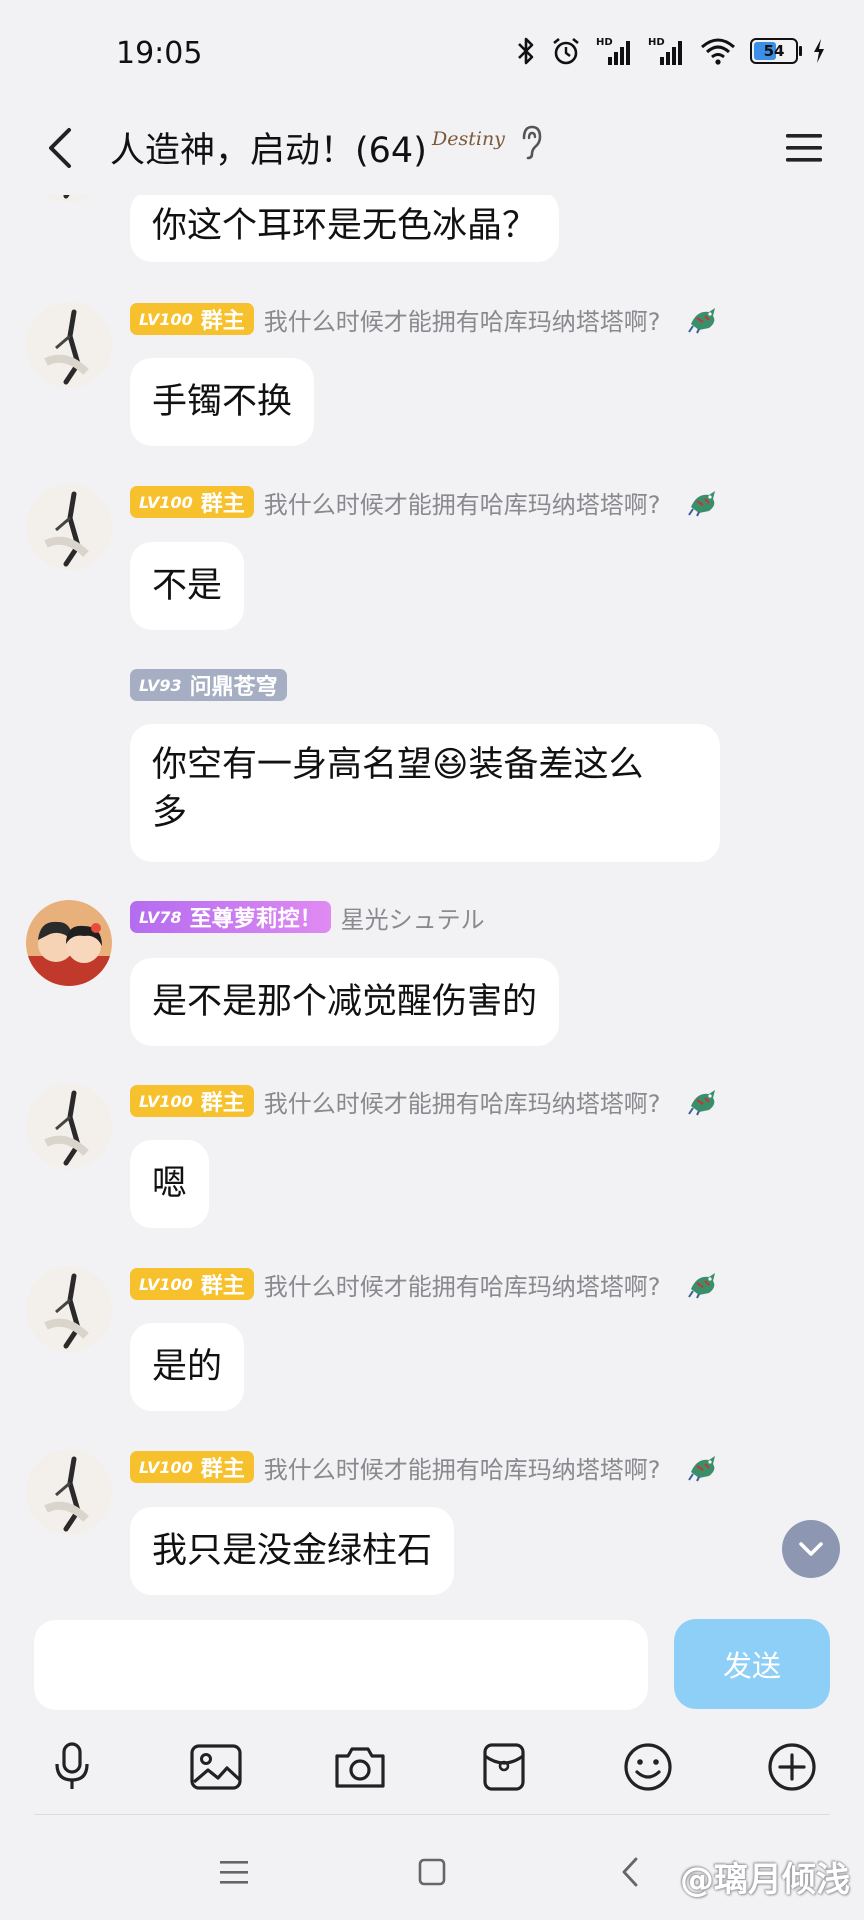  I want to click on scroll-down-icon, so click(811, 1549).